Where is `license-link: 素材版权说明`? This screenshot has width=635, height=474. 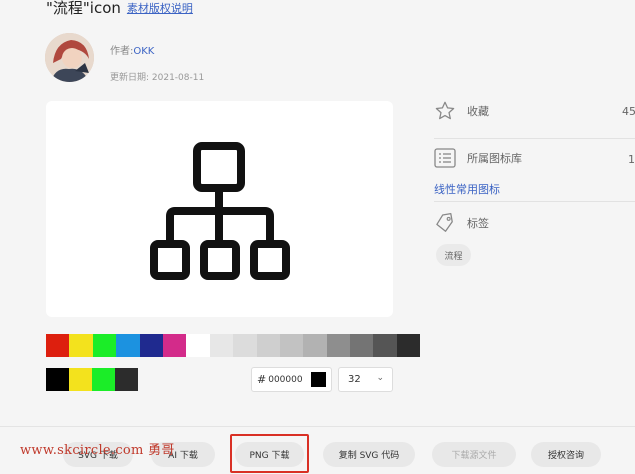
license-link: 素材版权说明 is located at coordinates (160, 8).